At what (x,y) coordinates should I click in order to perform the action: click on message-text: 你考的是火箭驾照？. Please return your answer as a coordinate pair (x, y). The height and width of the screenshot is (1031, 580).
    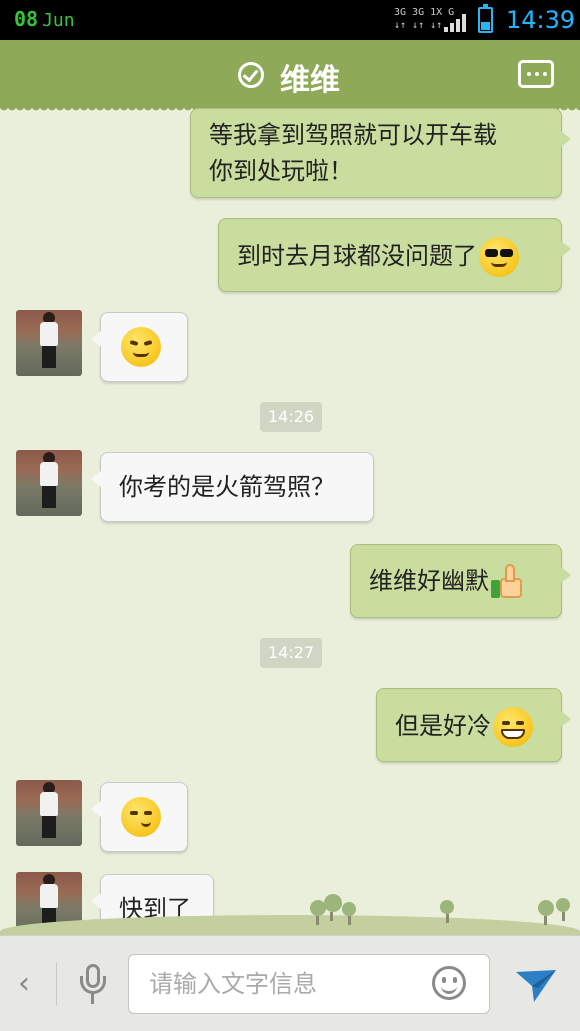
    Looking at the image, I should click on (227, 487).